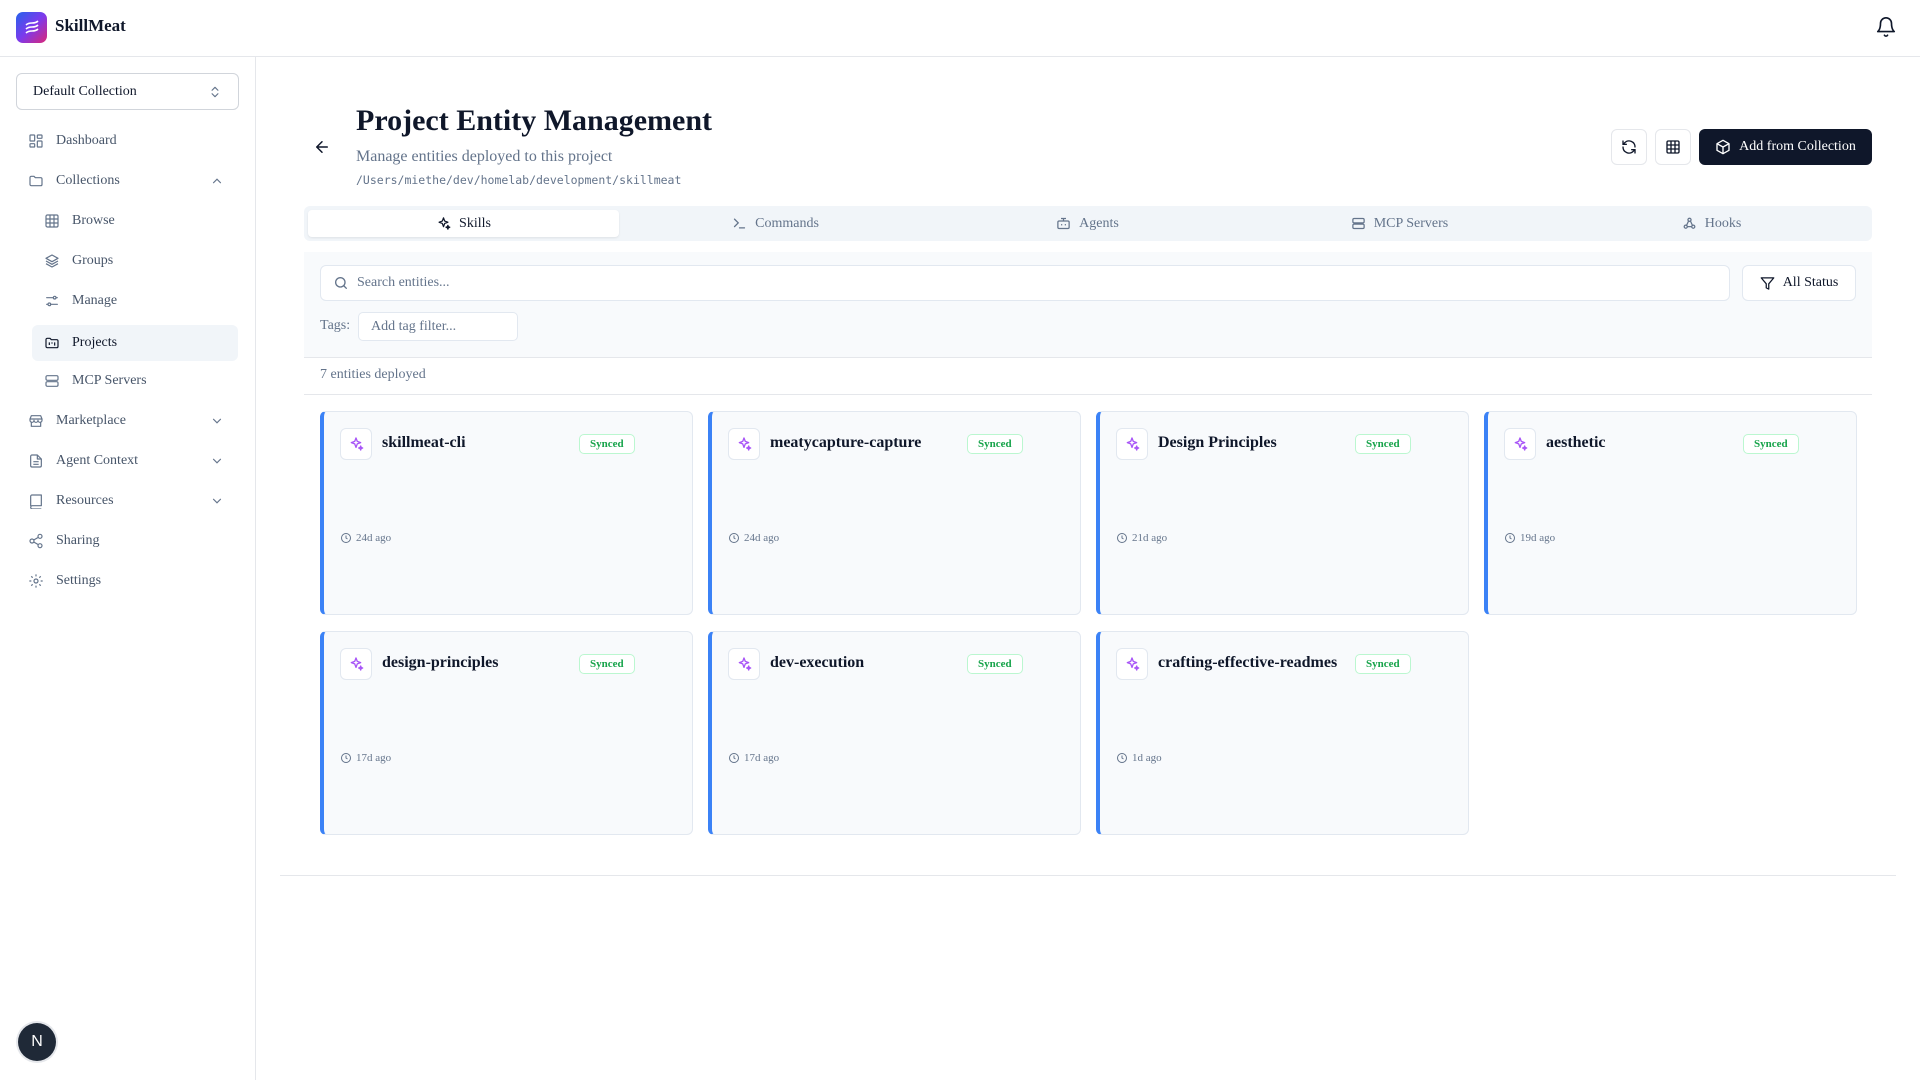  I want to click on layers-icon, so click(52, 261).